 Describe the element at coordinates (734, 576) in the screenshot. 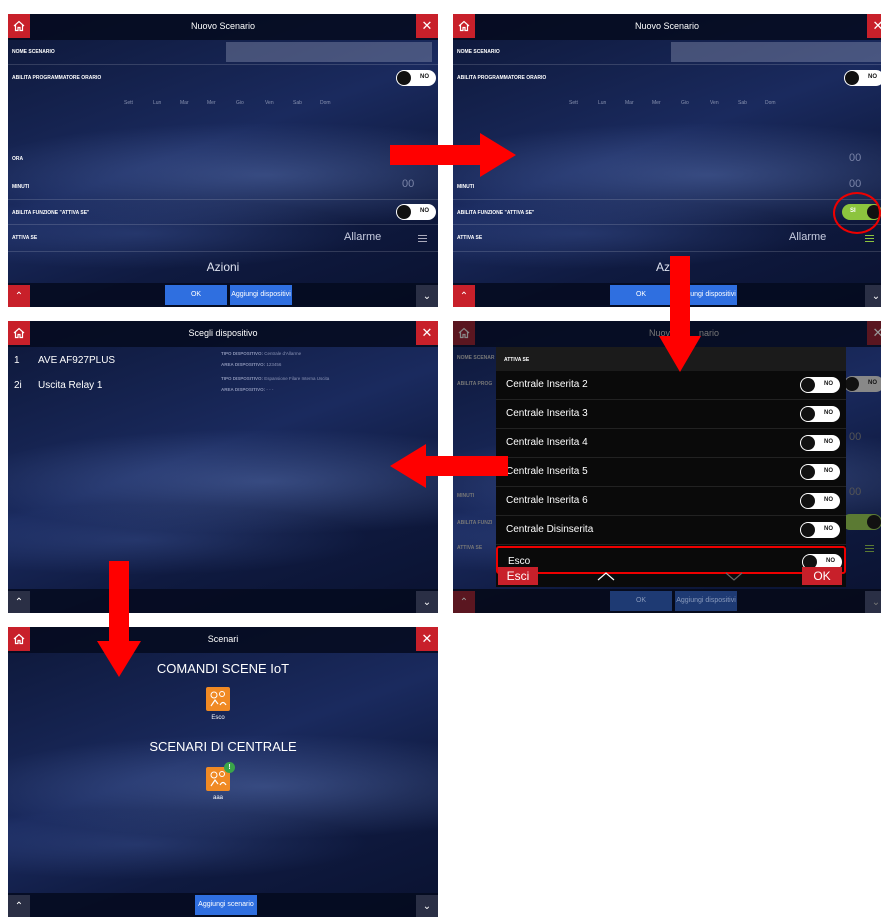

I see `chevron-down-icon` at that location.